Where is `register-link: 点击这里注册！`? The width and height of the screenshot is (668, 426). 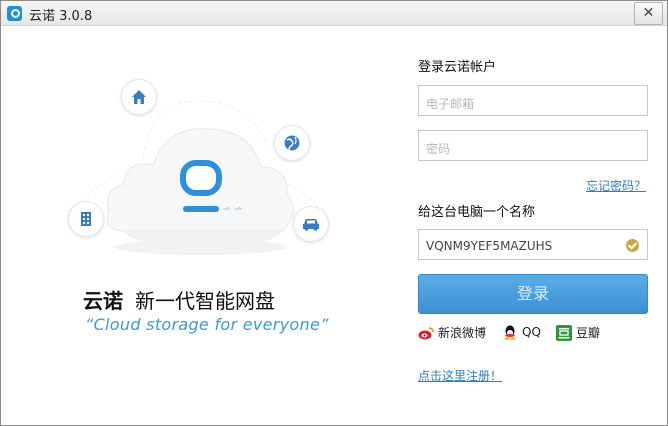
register-link: 点击这里注册！ is located at coordinates (460, 375).